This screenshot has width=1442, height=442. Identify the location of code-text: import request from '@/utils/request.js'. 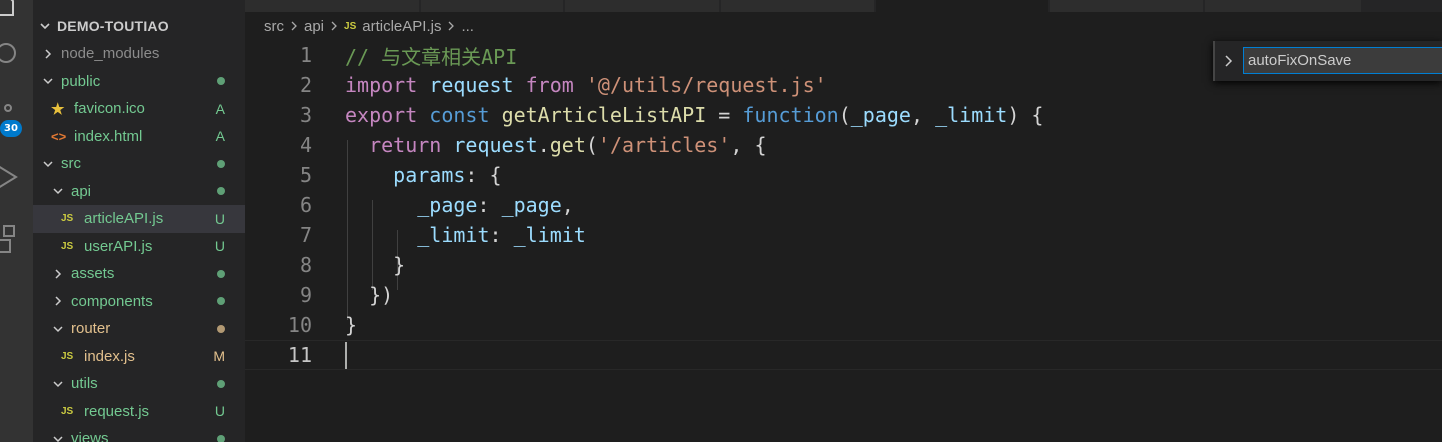
(586, 85).